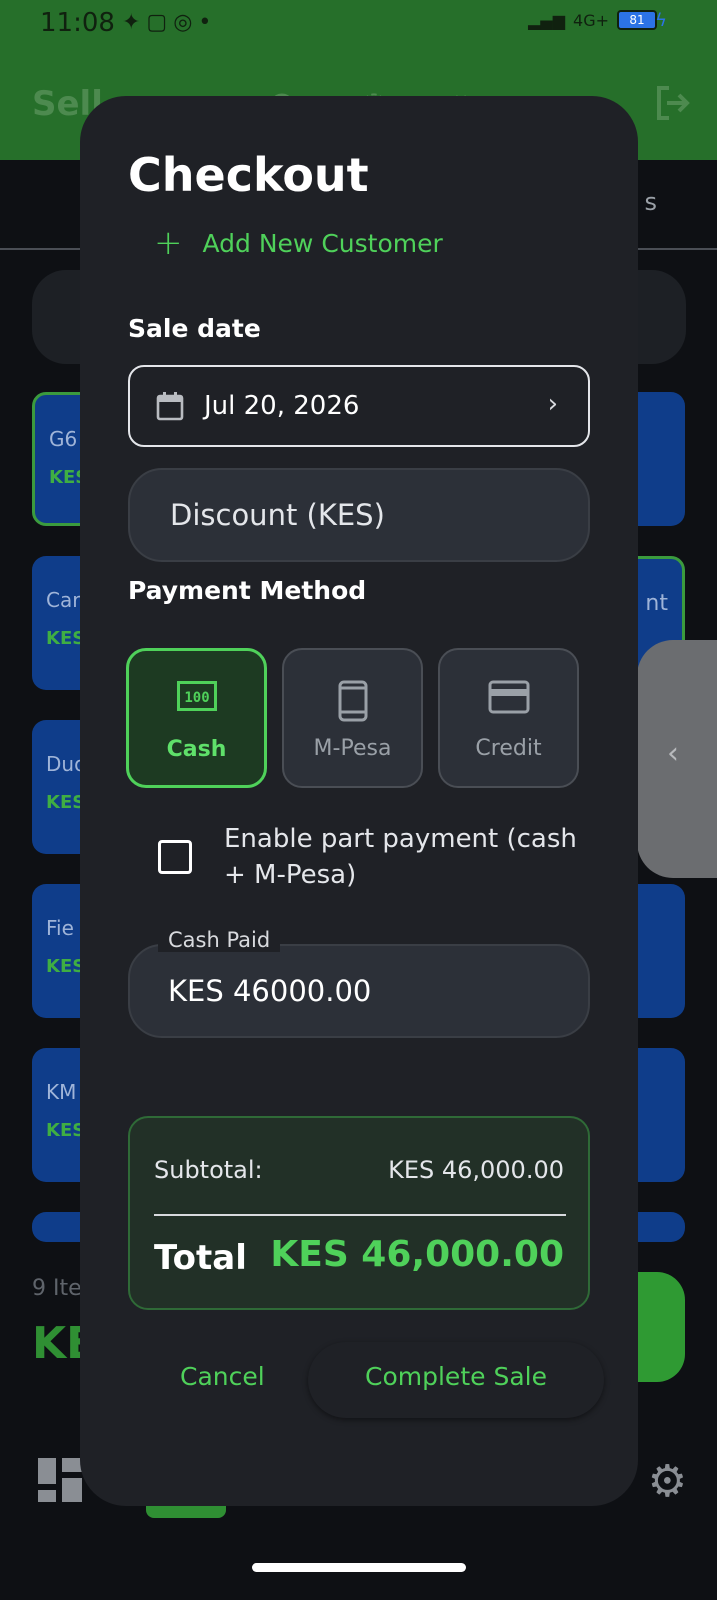  What do you see at coordinates (352, 701) in the screenshot?
I see `phone-icon` at bounding box center [352, 701].